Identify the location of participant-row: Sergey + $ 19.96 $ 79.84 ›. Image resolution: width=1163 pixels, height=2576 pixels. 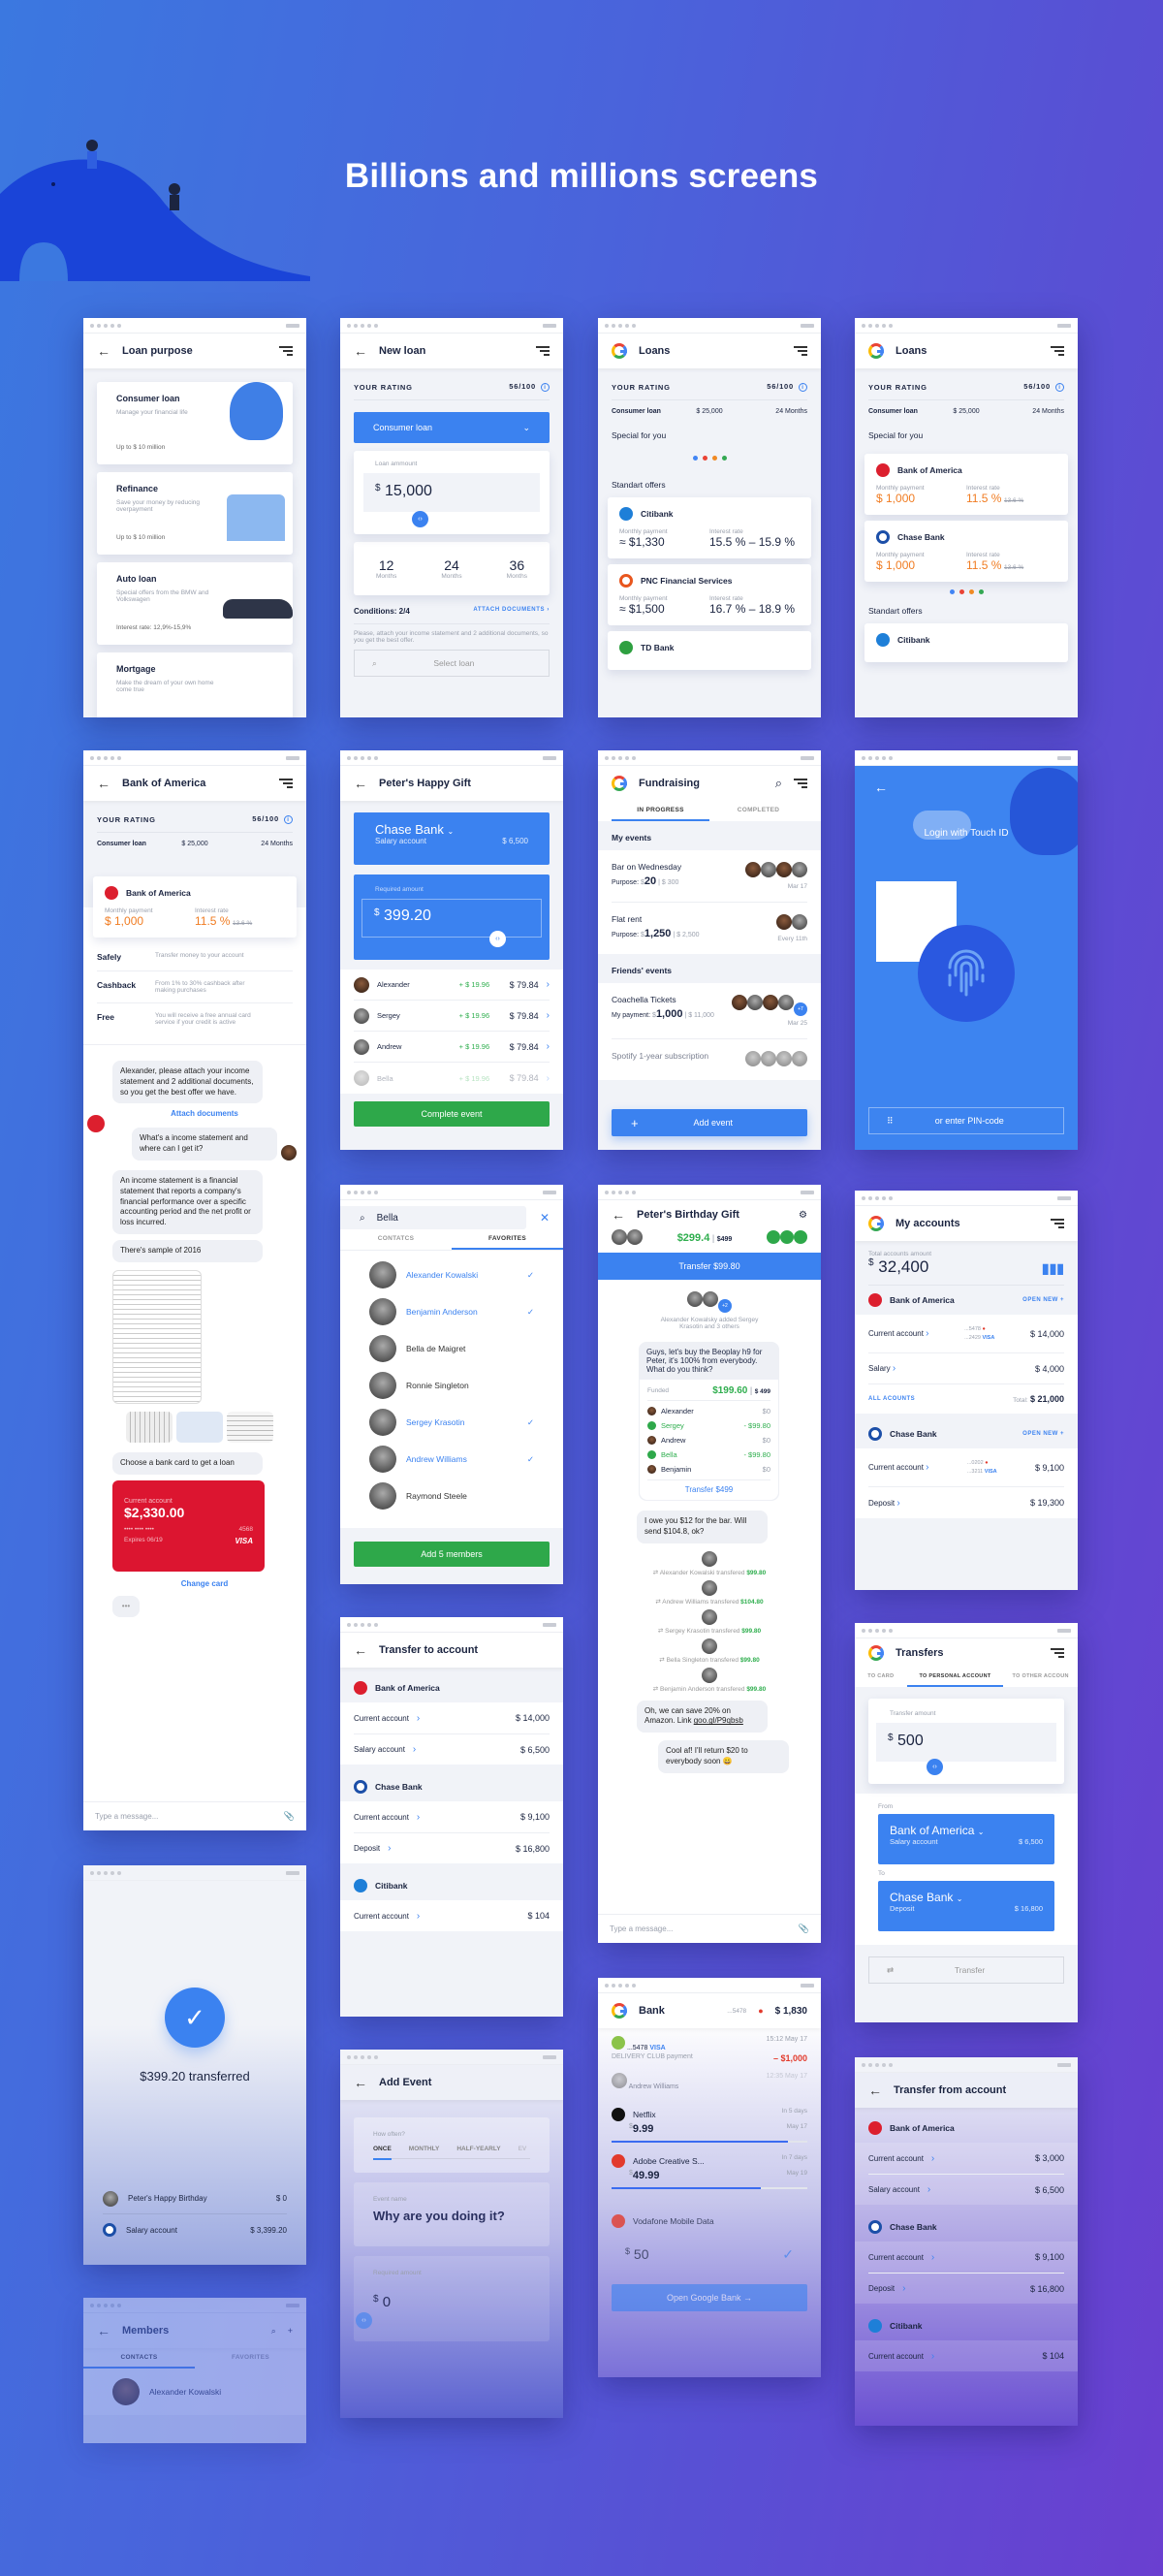
(452, 1016).